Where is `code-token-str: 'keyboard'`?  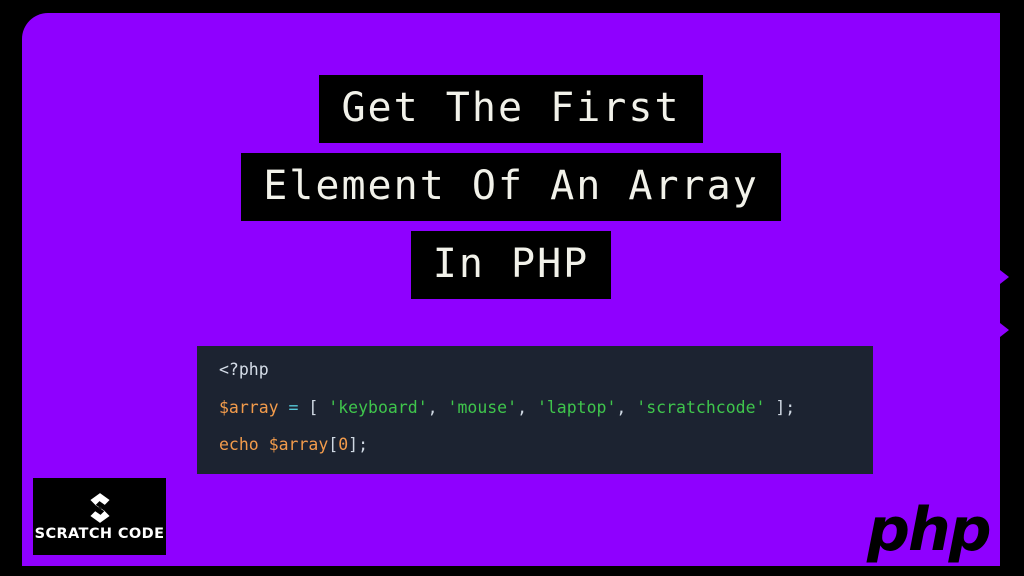
code-token-str: 'keyboard' is located at coordinates (378, 407).